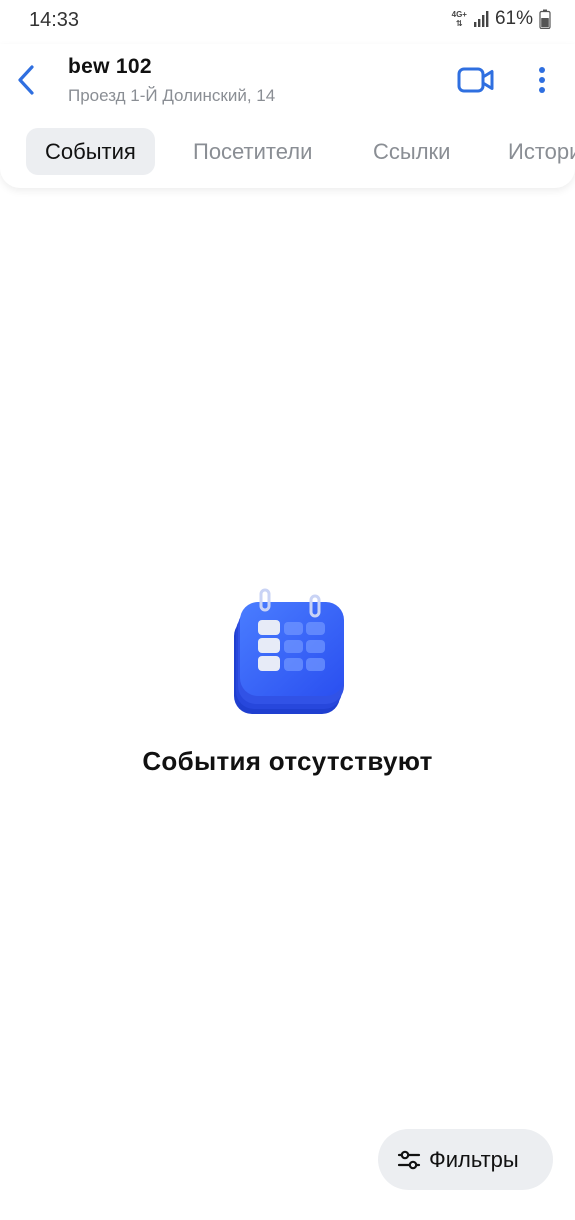  Describe the element at coordinates (409, 1159) in the screenshot. I see `sliders-icon` at that location.